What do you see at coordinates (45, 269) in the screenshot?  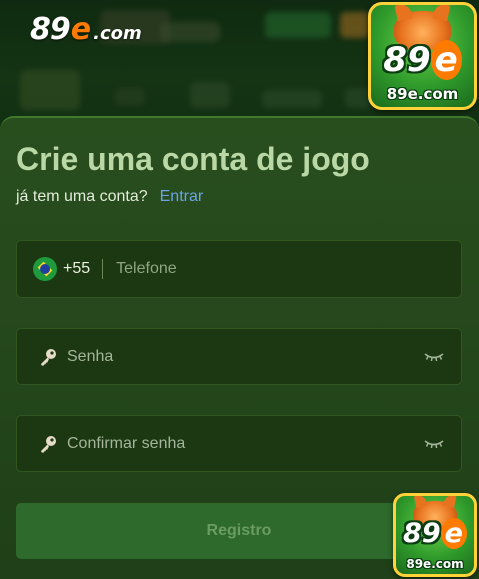 I see `brazil-flag-icon` at bounding box center [45, 269].